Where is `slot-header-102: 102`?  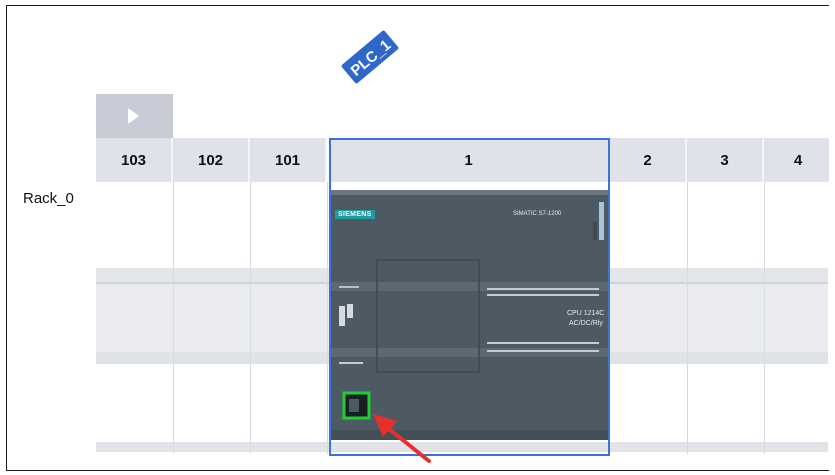
slot-header-102: 102 is located at coordinates (211, 160).